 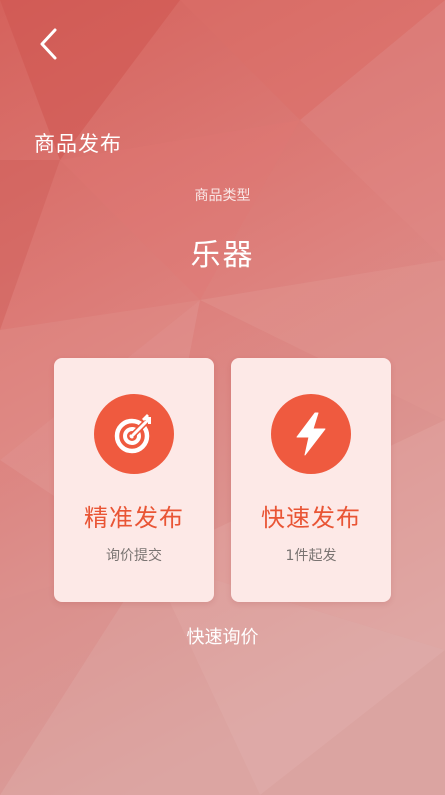 What do you see at coordinates (311, 518) in the screenshot?
I see `quick-publish-title: 快速发布` at bounding box center [311, 518].